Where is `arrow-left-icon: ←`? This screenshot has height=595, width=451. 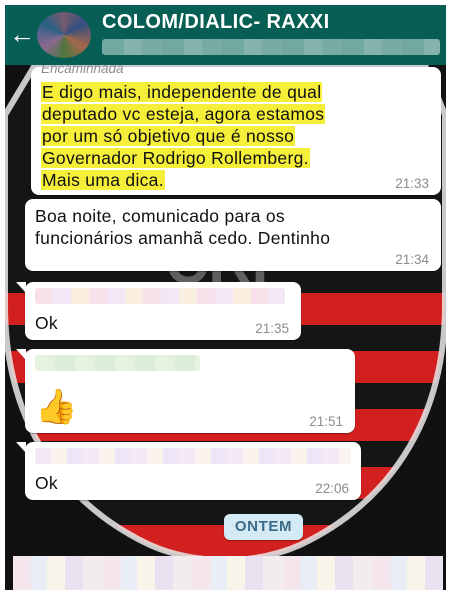
arrow-left-icon: ← is located at coordinates (22, 34).